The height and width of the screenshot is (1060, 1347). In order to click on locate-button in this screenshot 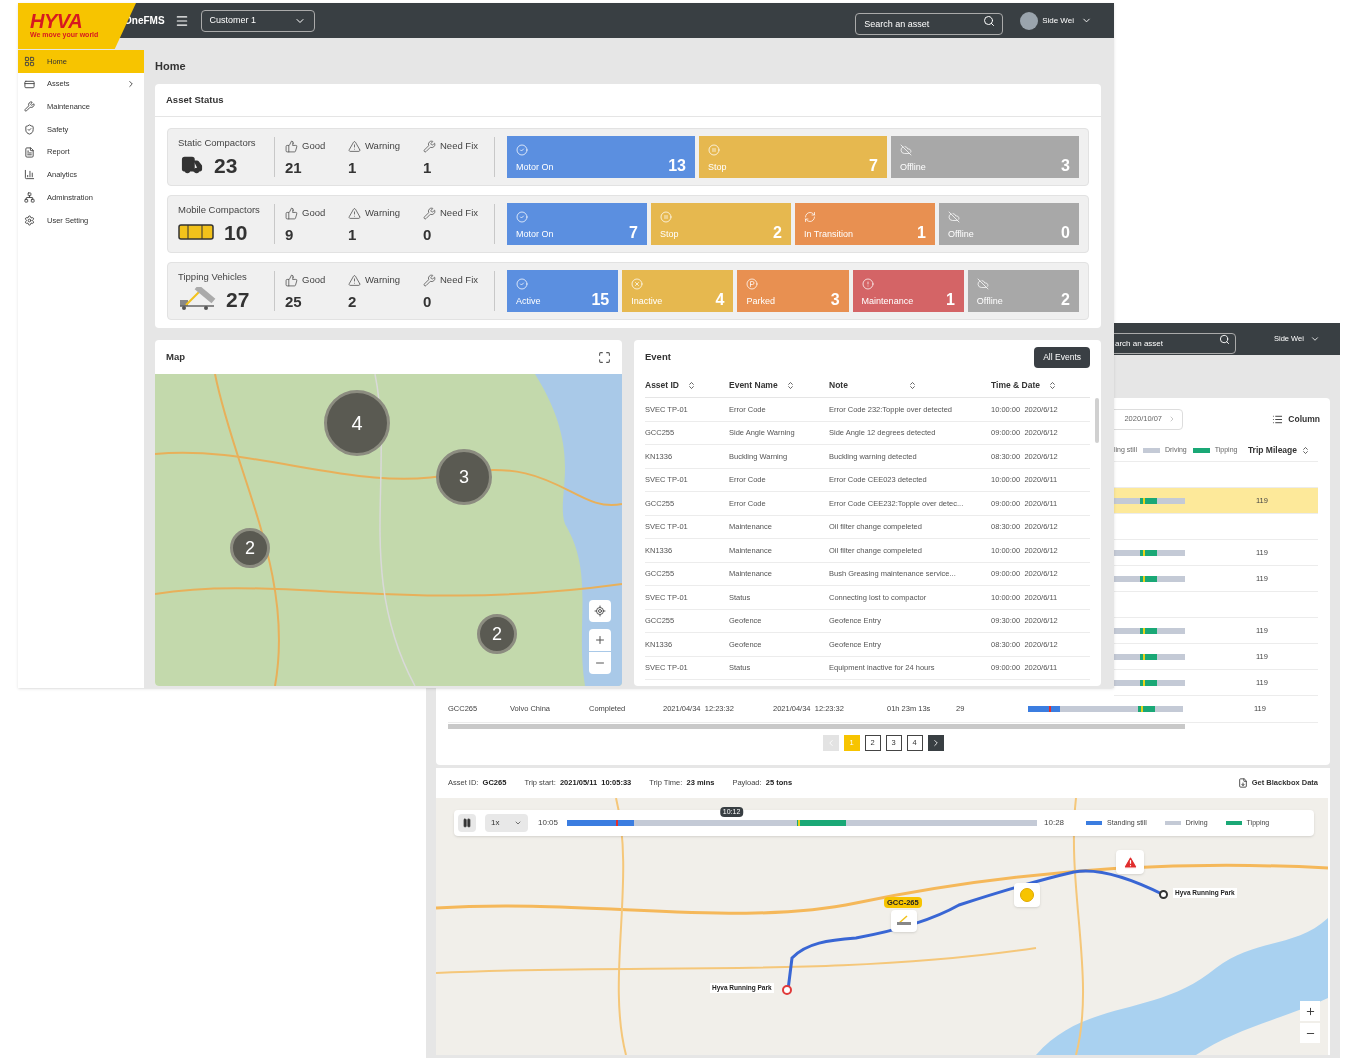, I will do `click(600, 611)`.